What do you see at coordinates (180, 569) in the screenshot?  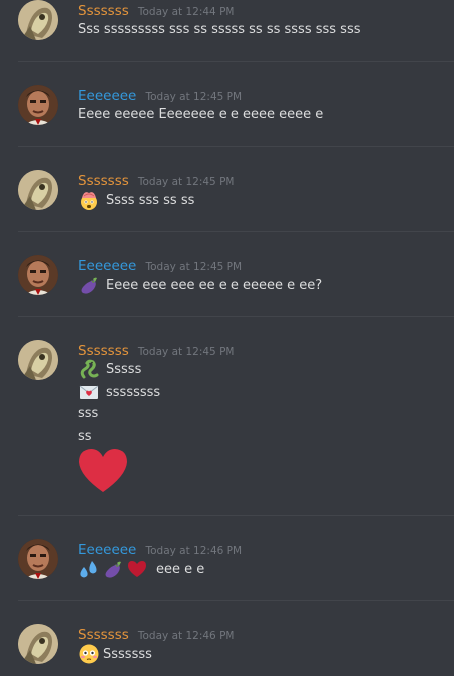 I see `message-text: eee e e` at bounding box center [180, 569].